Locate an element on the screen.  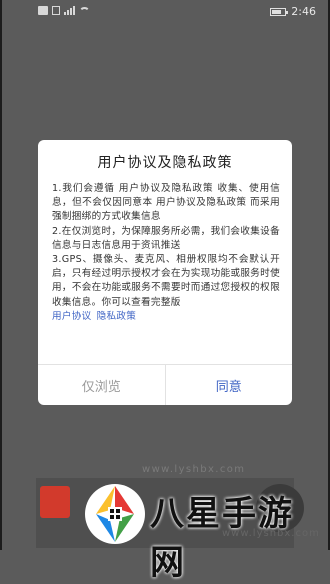
privacy-policy-link: 隐私政策 is located at coordinates (117, 316).